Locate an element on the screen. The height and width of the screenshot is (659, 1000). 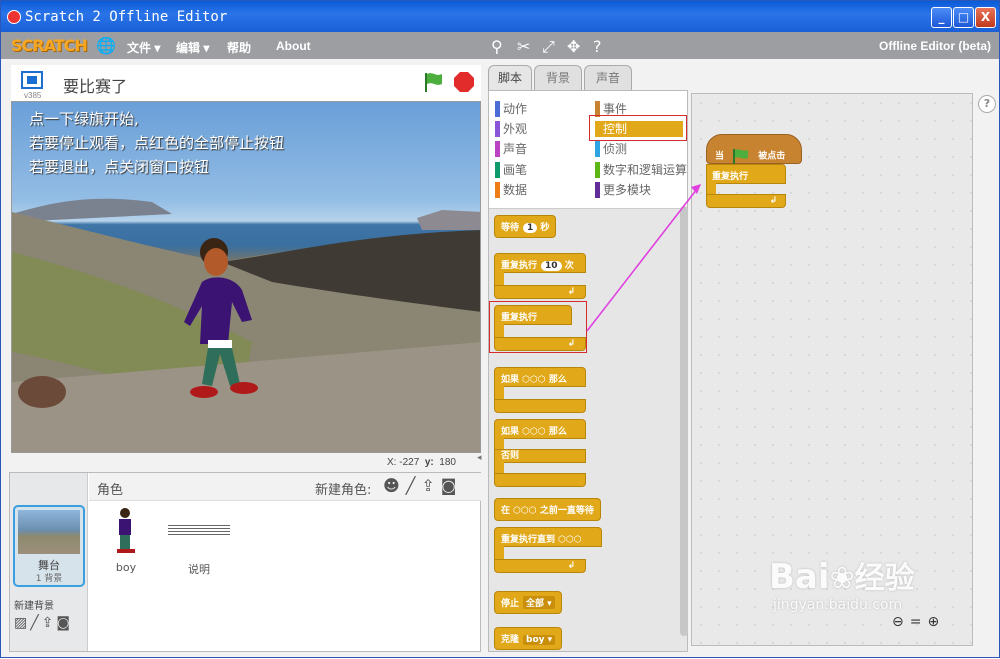
maximize-button: □ is located at coordinates (963, 17).